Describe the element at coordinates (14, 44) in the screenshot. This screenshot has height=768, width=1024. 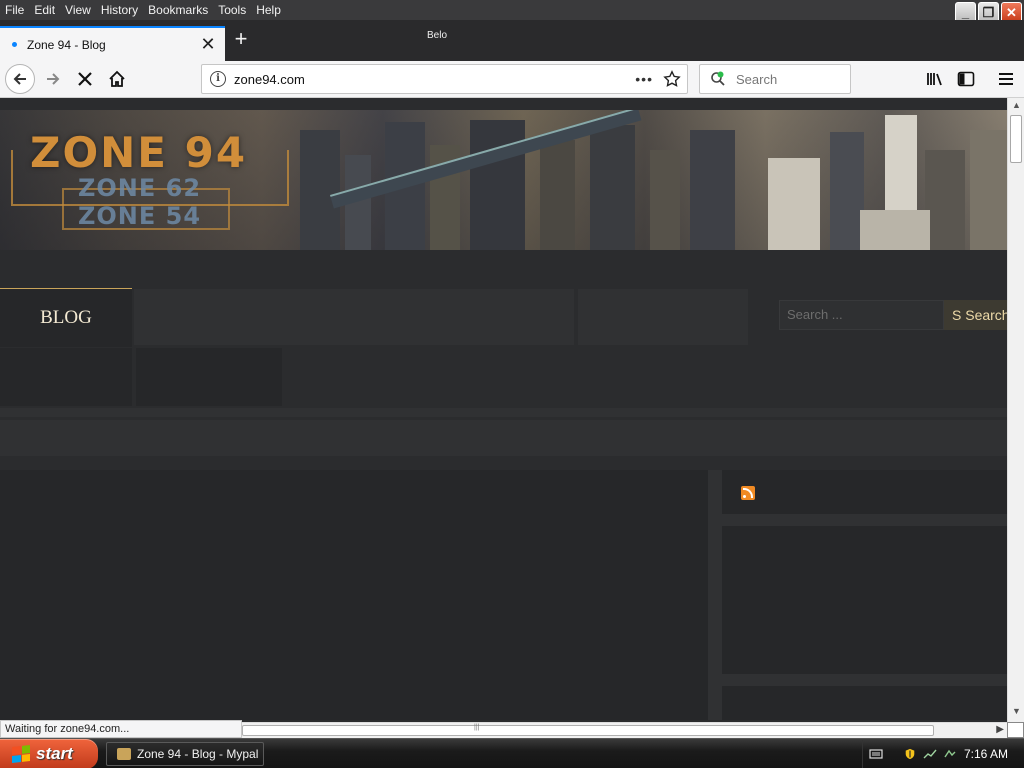
I see `loading-dot-icon` at that location.